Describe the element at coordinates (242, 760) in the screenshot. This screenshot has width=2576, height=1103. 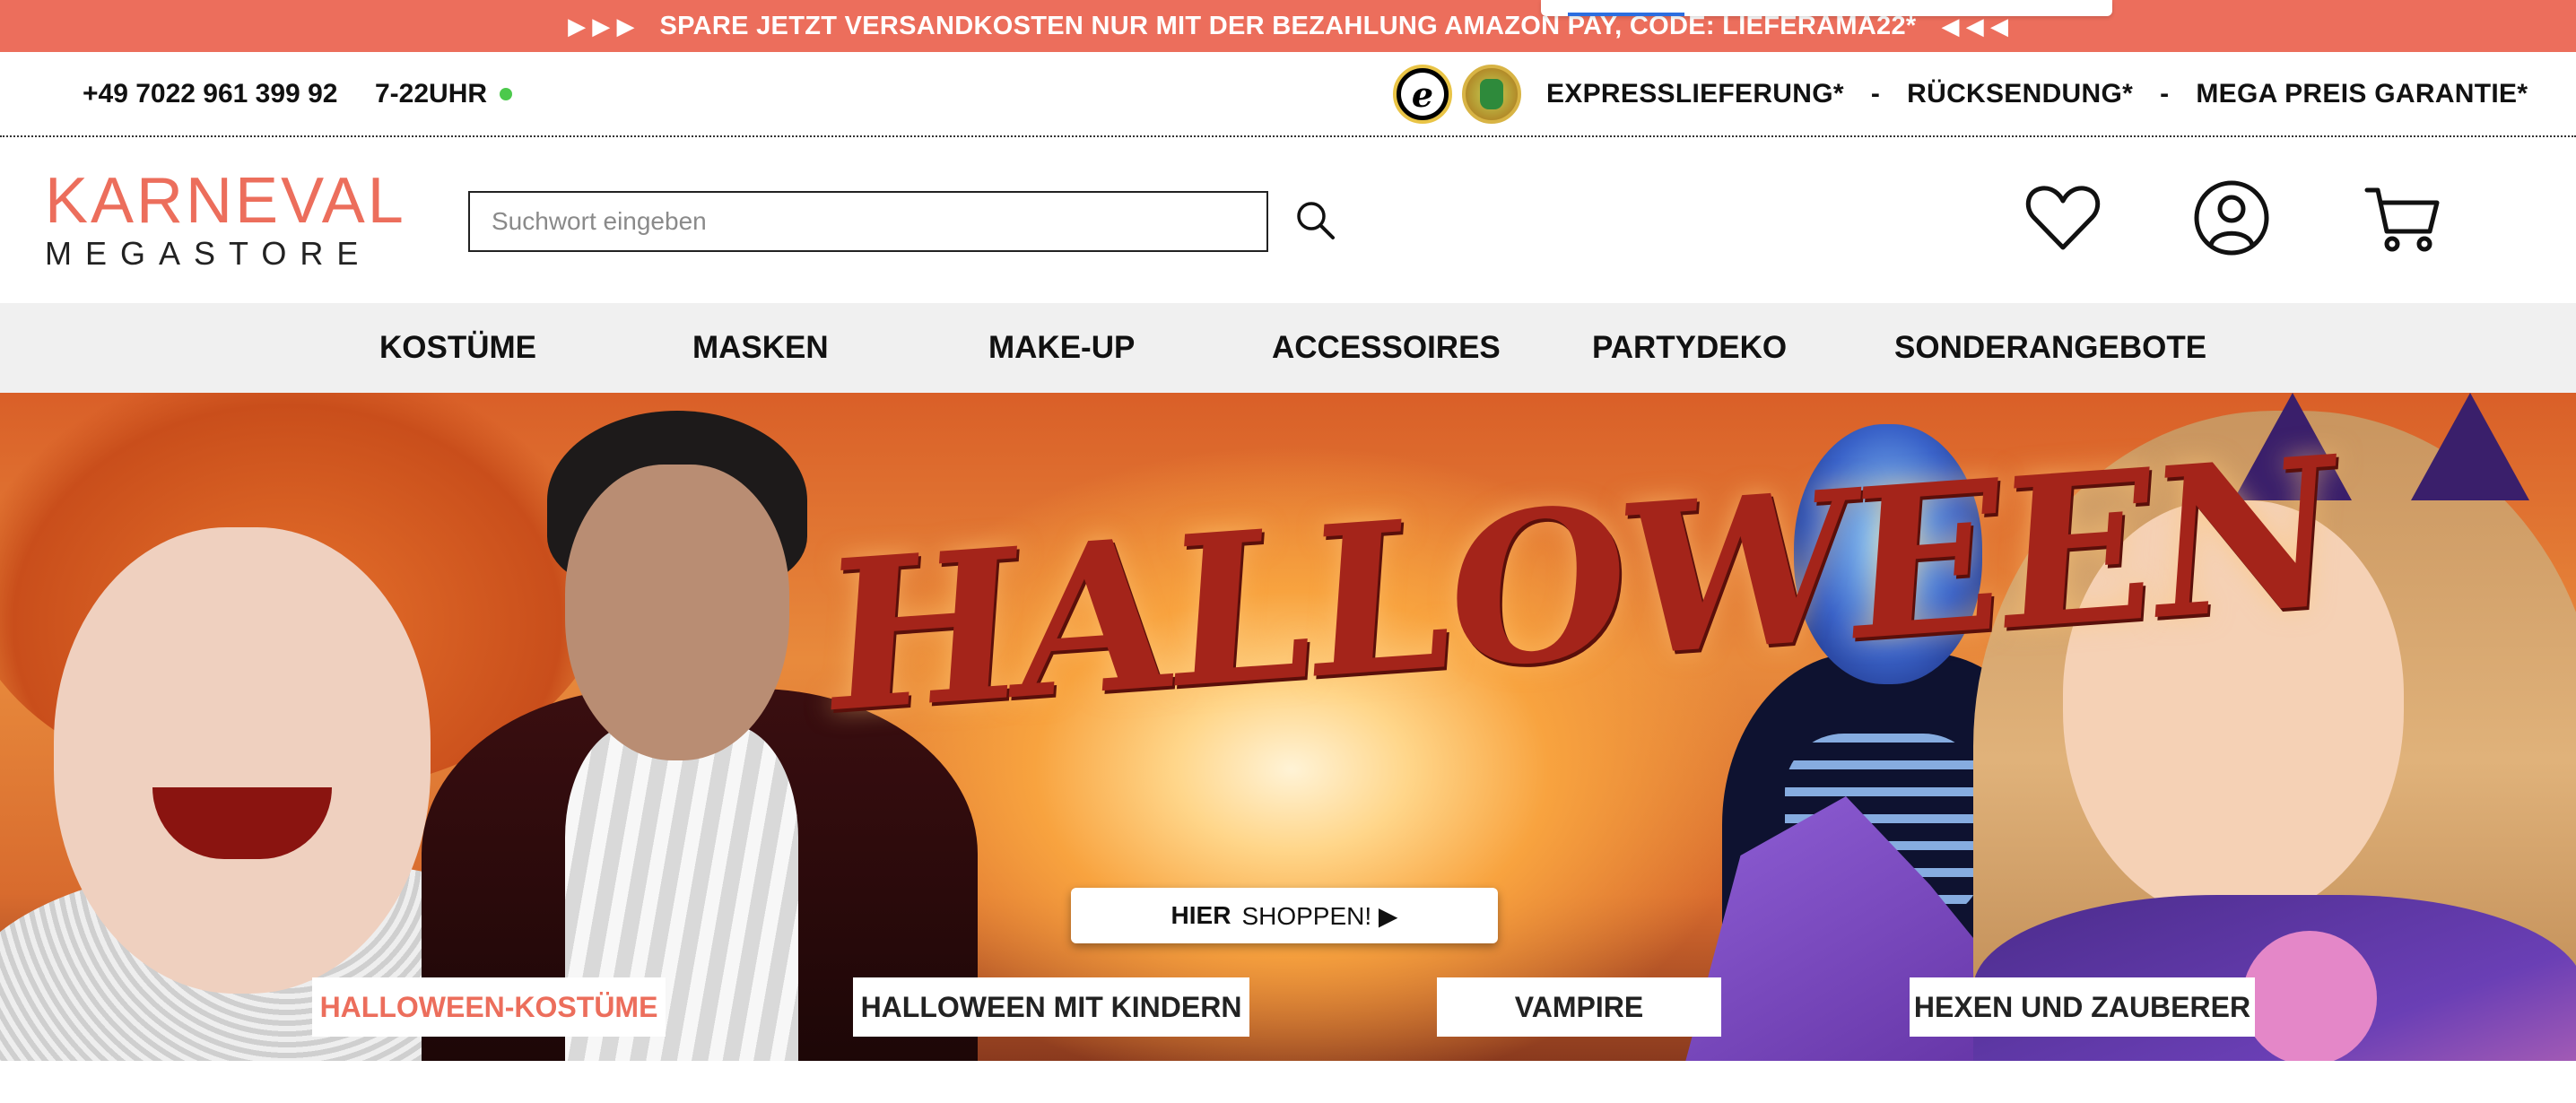
I see `hero-clown-face` at that location.